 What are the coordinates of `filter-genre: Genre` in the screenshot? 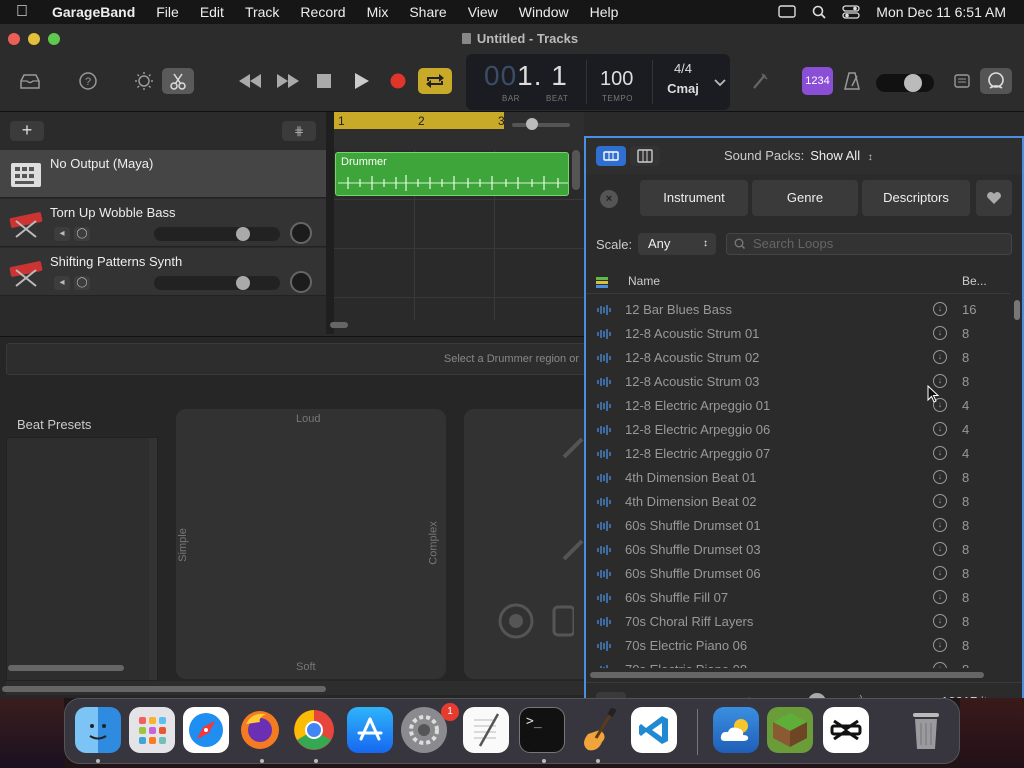 It's located at (805, 198).